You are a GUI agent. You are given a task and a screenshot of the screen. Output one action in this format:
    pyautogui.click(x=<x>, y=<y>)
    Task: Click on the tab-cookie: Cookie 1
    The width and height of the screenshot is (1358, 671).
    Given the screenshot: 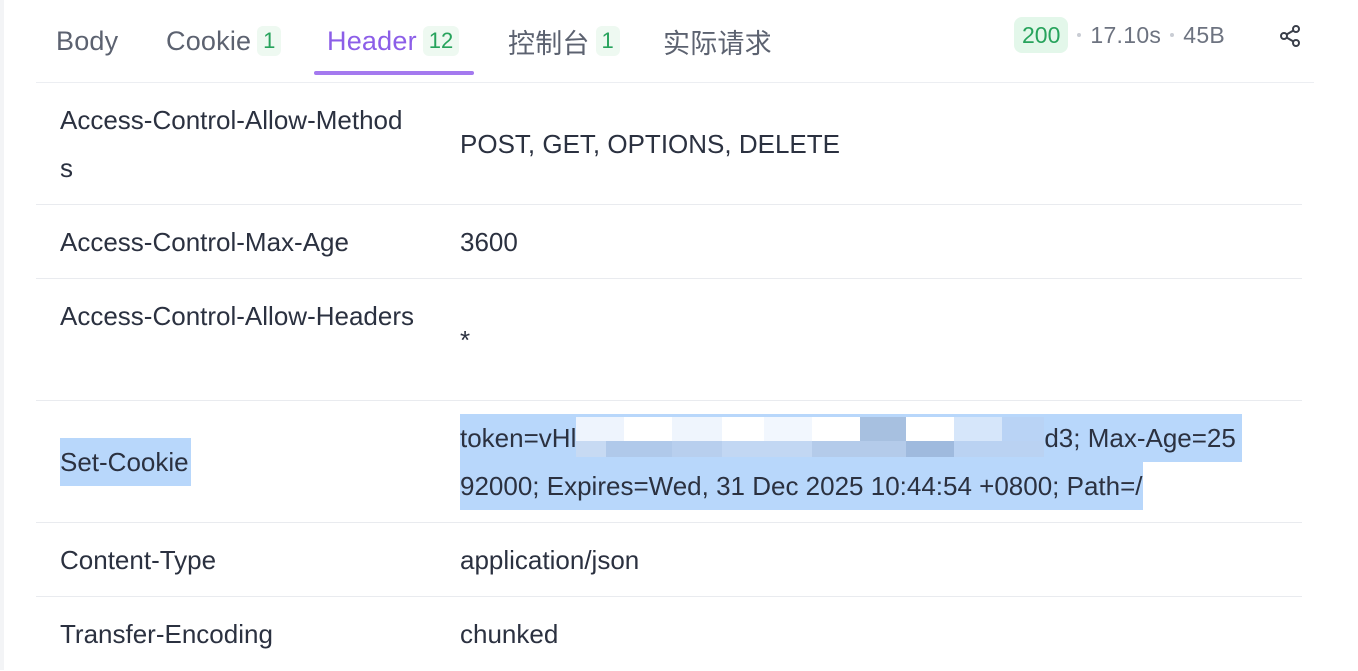 What is the action you would take?
    pyautogui.click(x=224, y=41)
    